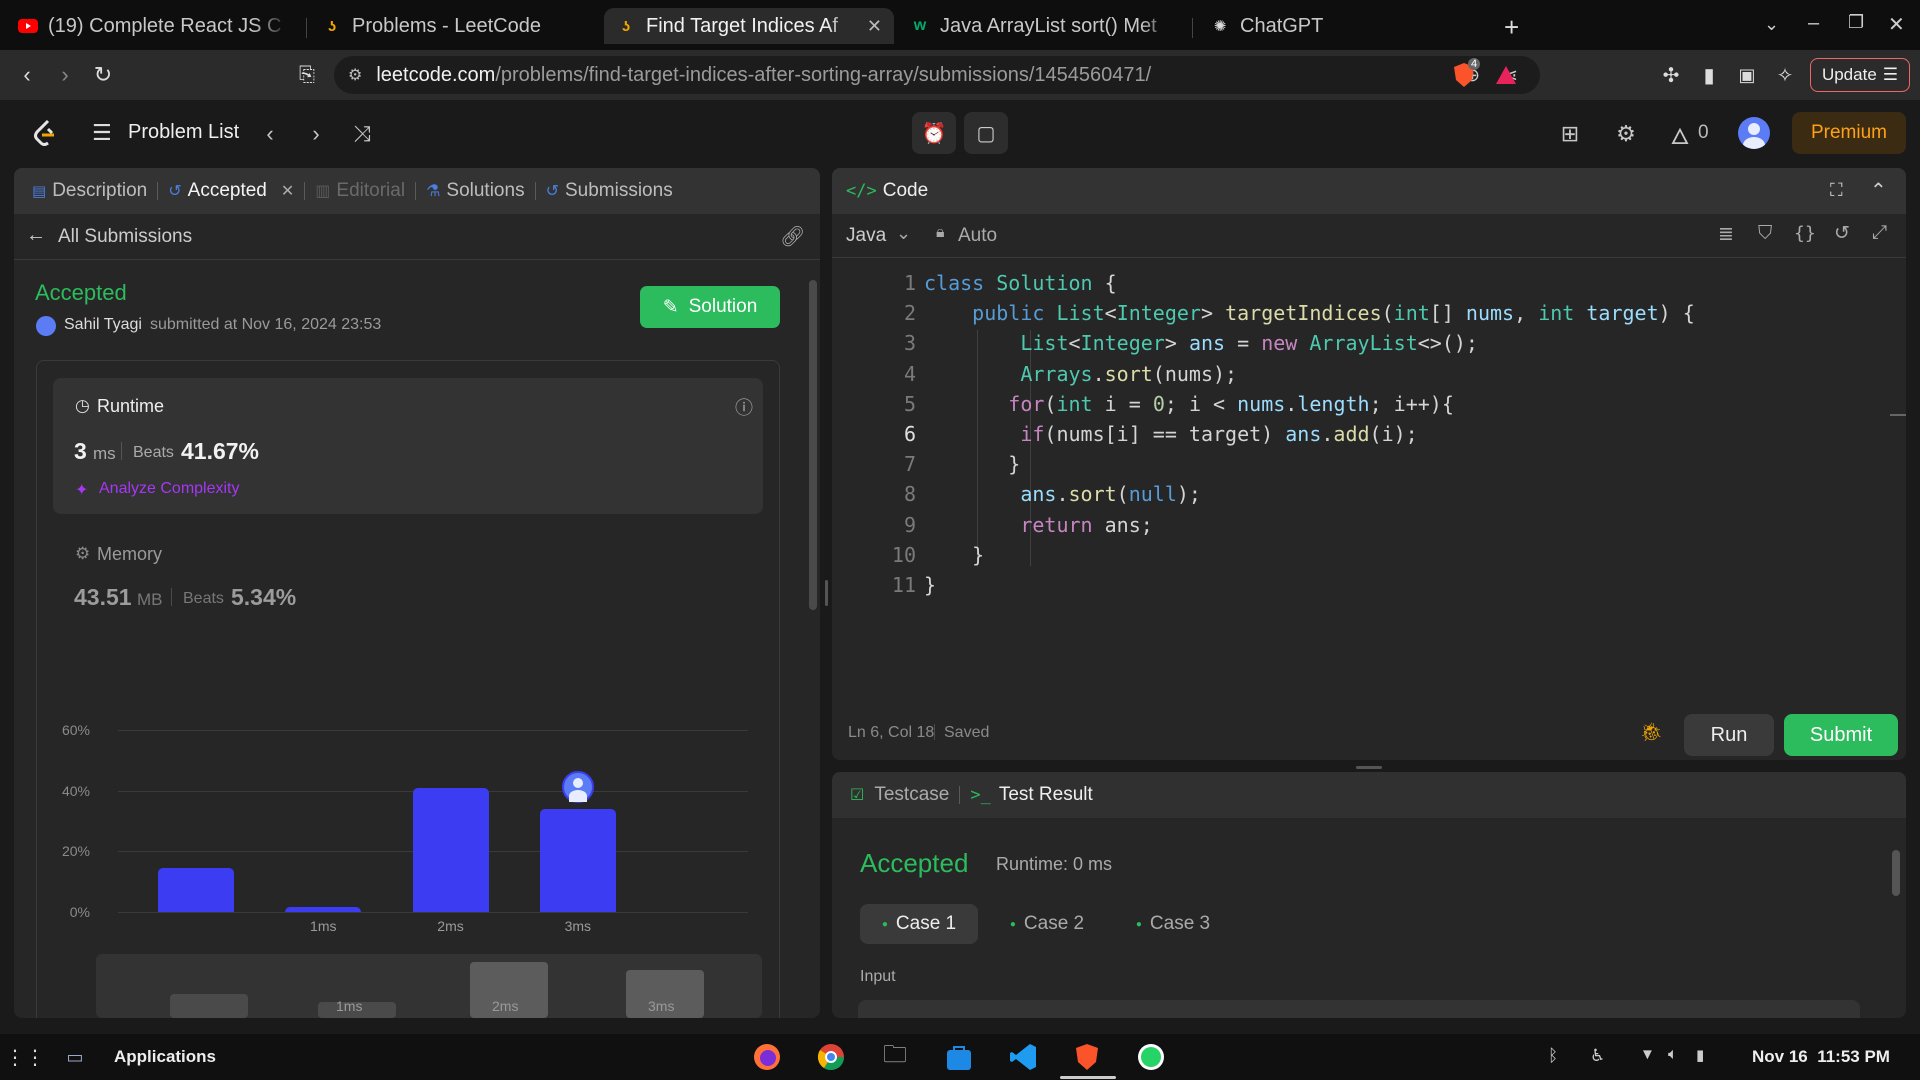 The width and height of the screenshot is (1920, 1080). I want to click on x-tick-label: 3ms, so click(578, 926).